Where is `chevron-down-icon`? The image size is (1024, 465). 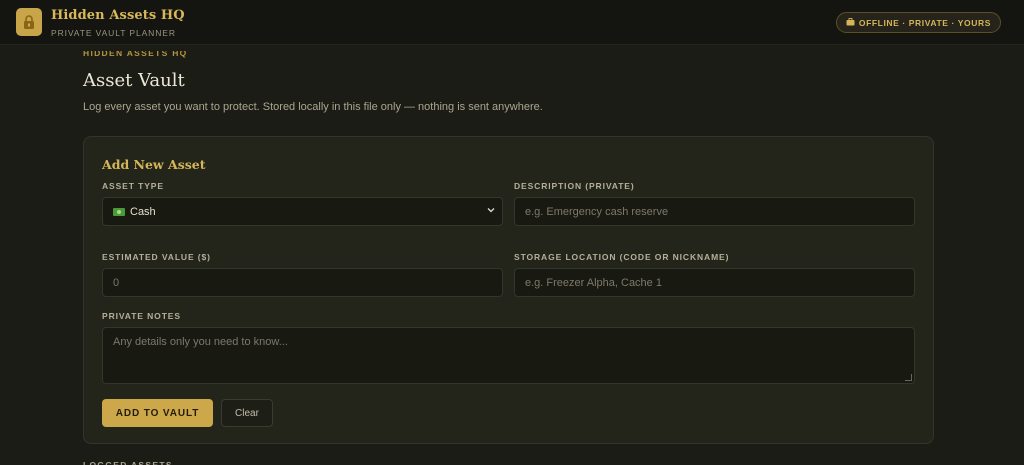 chevron-down-icon is located at coordinates (491, 210).